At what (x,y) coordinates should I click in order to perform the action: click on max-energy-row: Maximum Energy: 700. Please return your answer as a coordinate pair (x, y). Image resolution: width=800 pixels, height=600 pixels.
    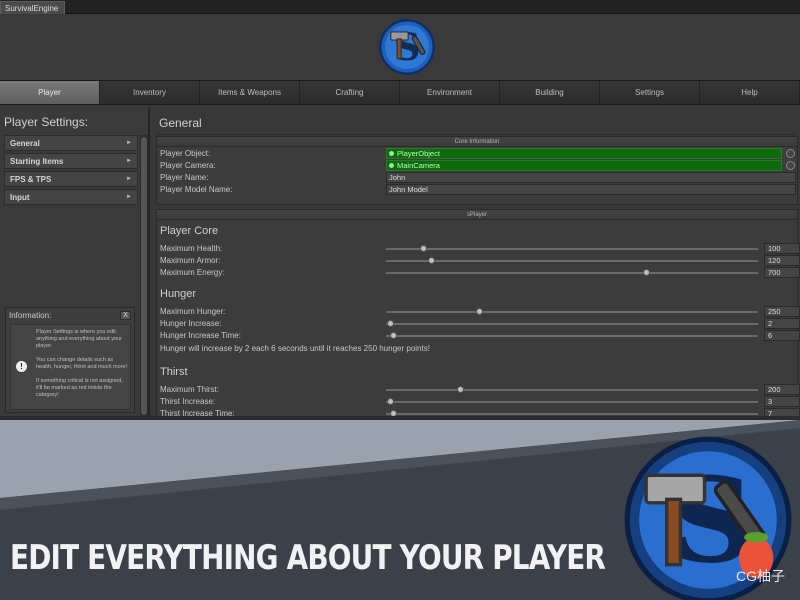
    Looking at the image, I should click on (480, 273).